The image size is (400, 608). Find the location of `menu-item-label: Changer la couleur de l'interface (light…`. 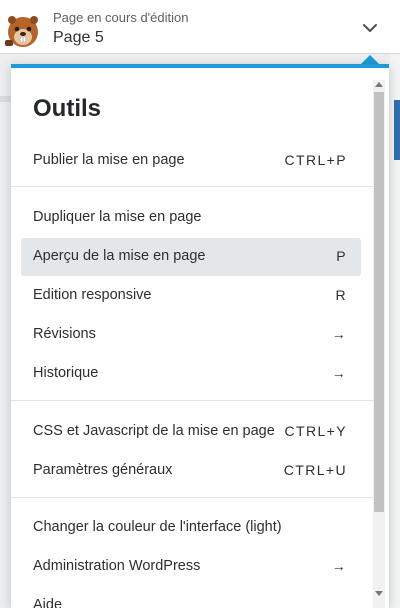

menu-item-label: Changer la couleur de l'interface (light… is located at coordinates (157, 527).